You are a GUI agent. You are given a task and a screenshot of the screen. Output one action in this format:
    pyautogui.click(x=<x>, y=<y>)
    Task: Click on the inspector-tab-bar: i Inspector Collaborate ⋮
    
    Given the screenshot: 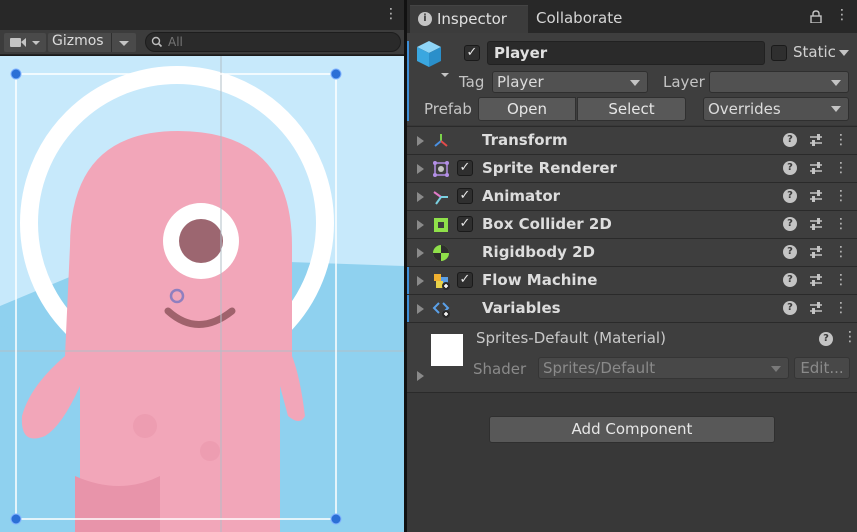 What is the action you would take?
    pyautogui.click(x=632, y=16)
    